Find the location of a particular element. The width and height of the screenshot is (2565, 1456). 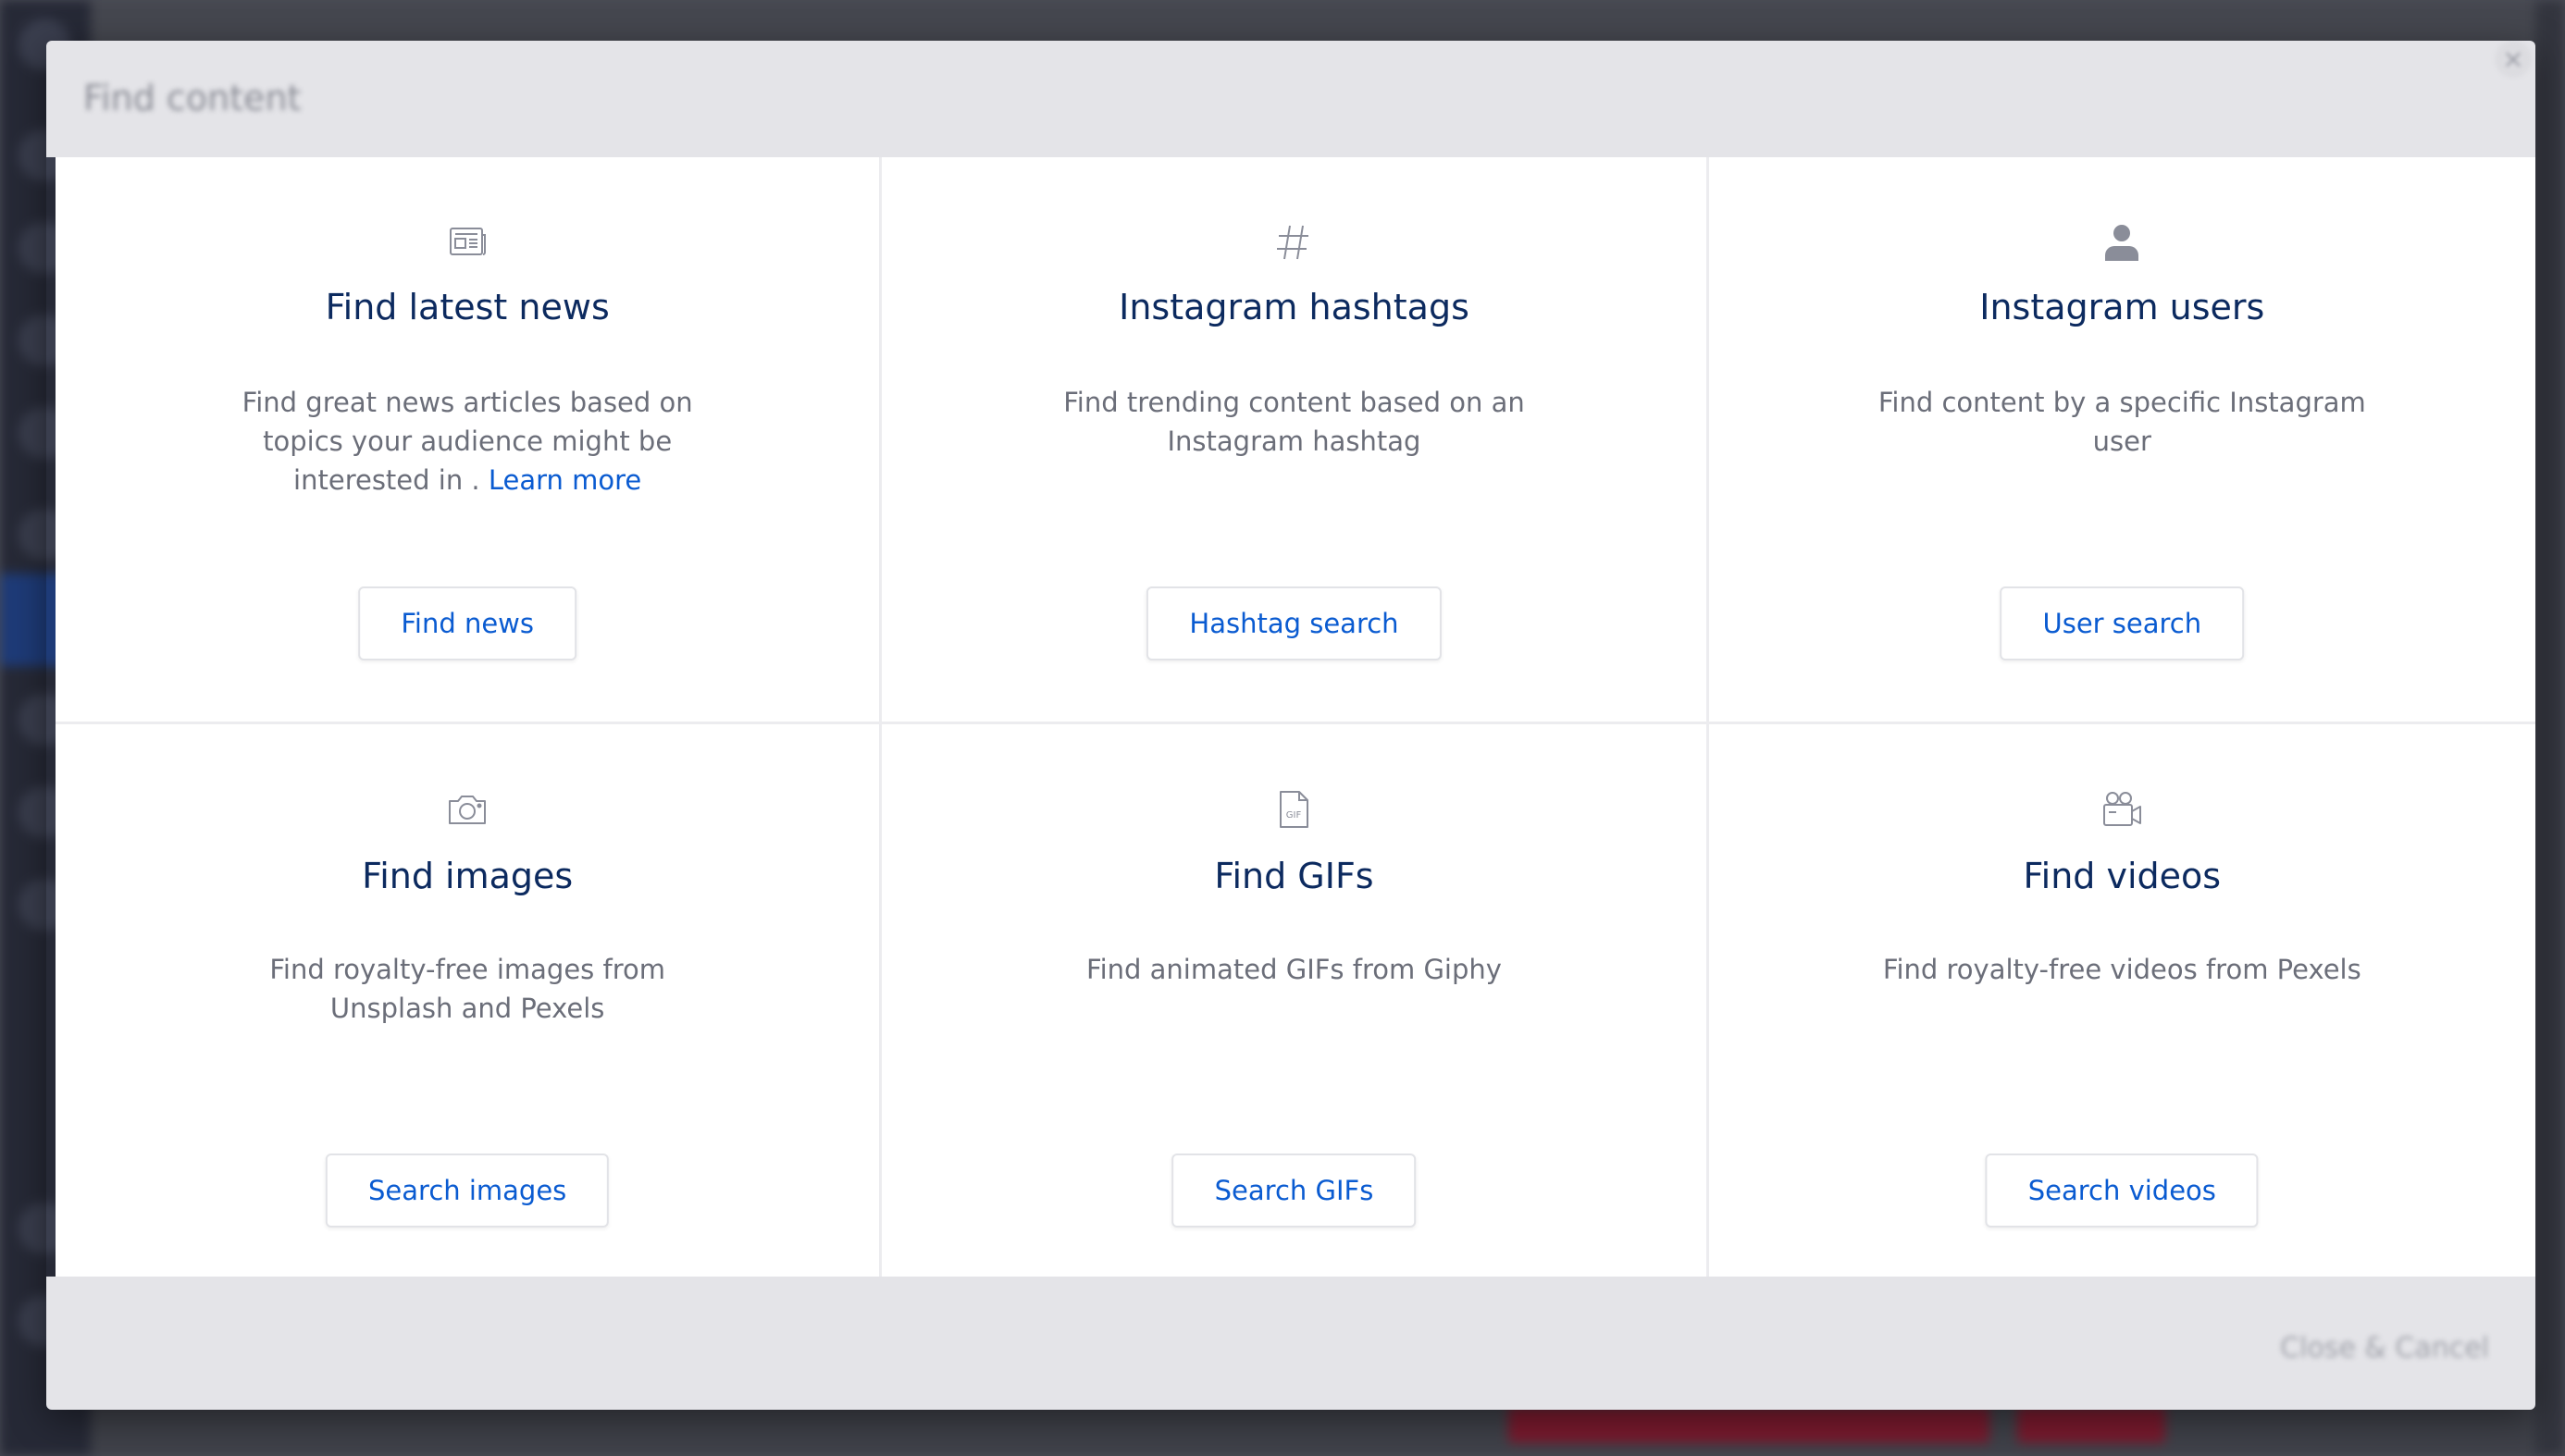

gif-file-icon: GIF is located at coordinates (1293, 809).